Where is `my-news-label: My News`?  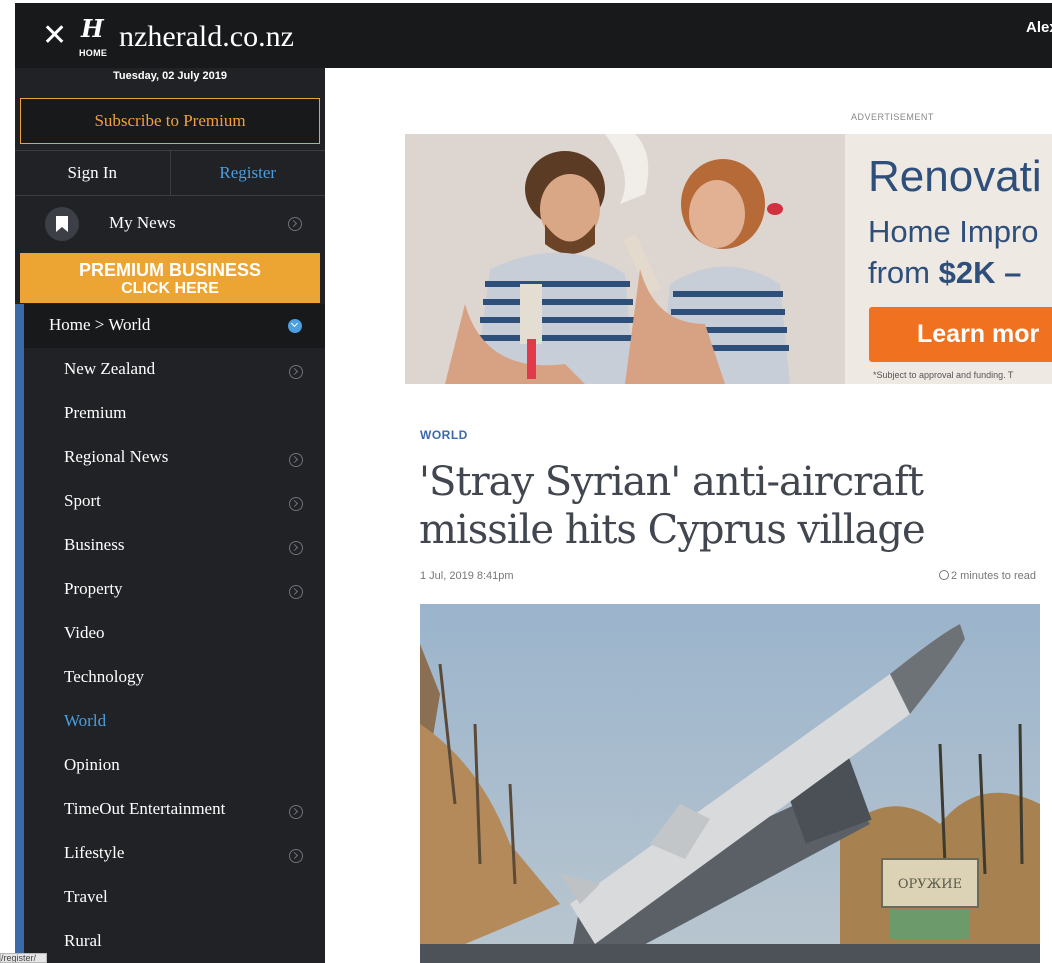
my-news-label: My News is located at coordinates (142, 222).